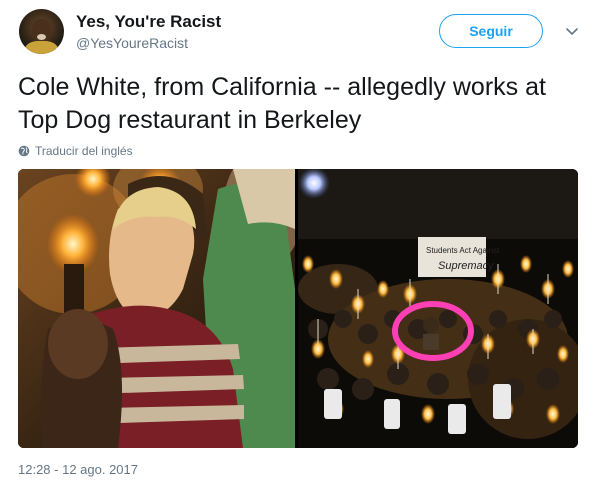  Describe the element at coordinates (41, 47) in the screenshot. I see `avatar-body` at that location.